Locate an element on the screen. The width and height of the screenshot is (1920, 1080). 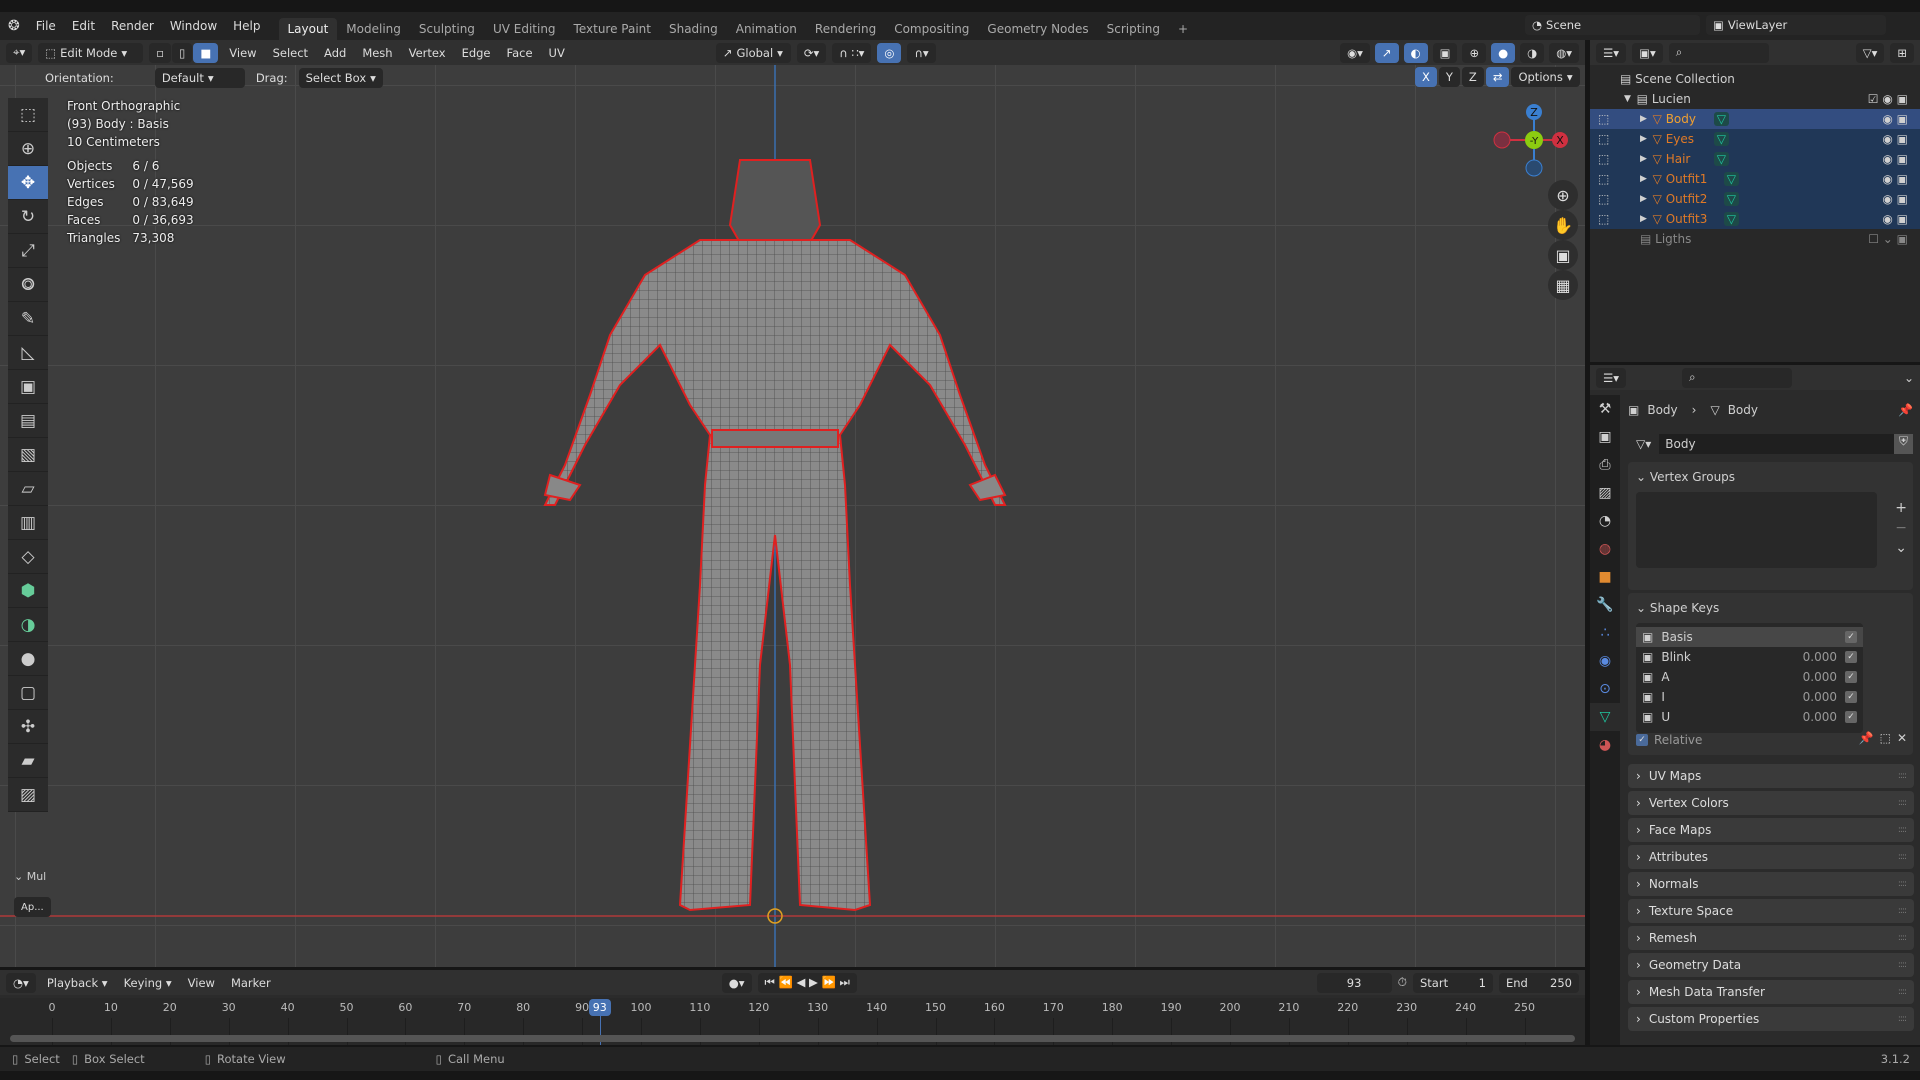
xray-toggle-icon: ▣ is located at coordinates (1445, 52).